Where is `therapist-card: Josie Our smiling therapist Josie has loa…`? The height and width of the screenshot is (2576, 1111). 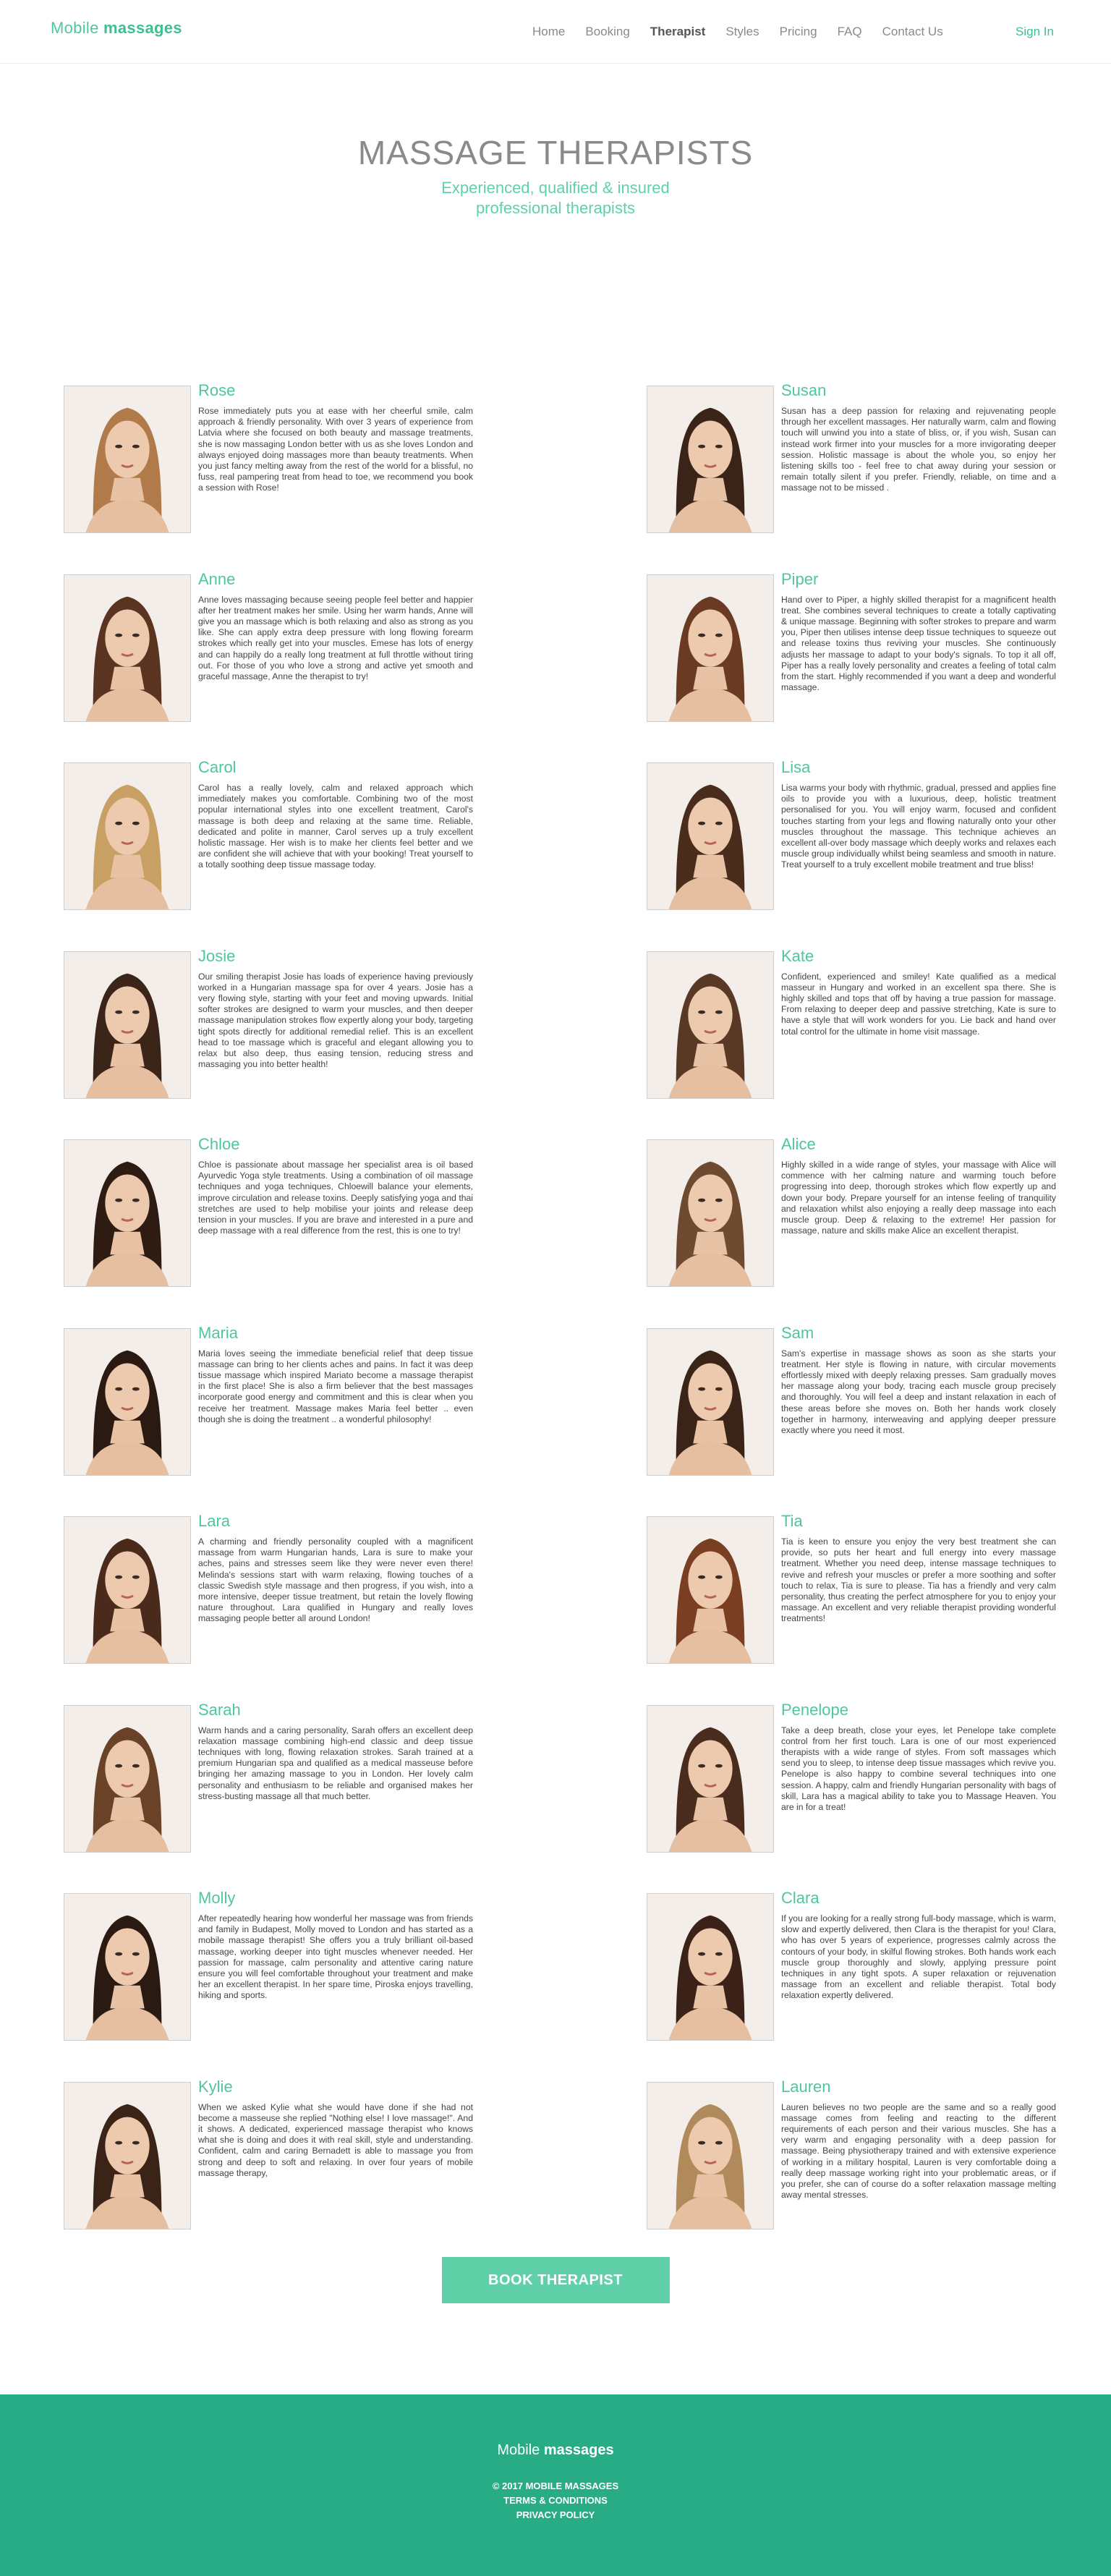
therapist-card: Josie Our smiling therapist Josie has loa… is located at coordinates (270, 1023).